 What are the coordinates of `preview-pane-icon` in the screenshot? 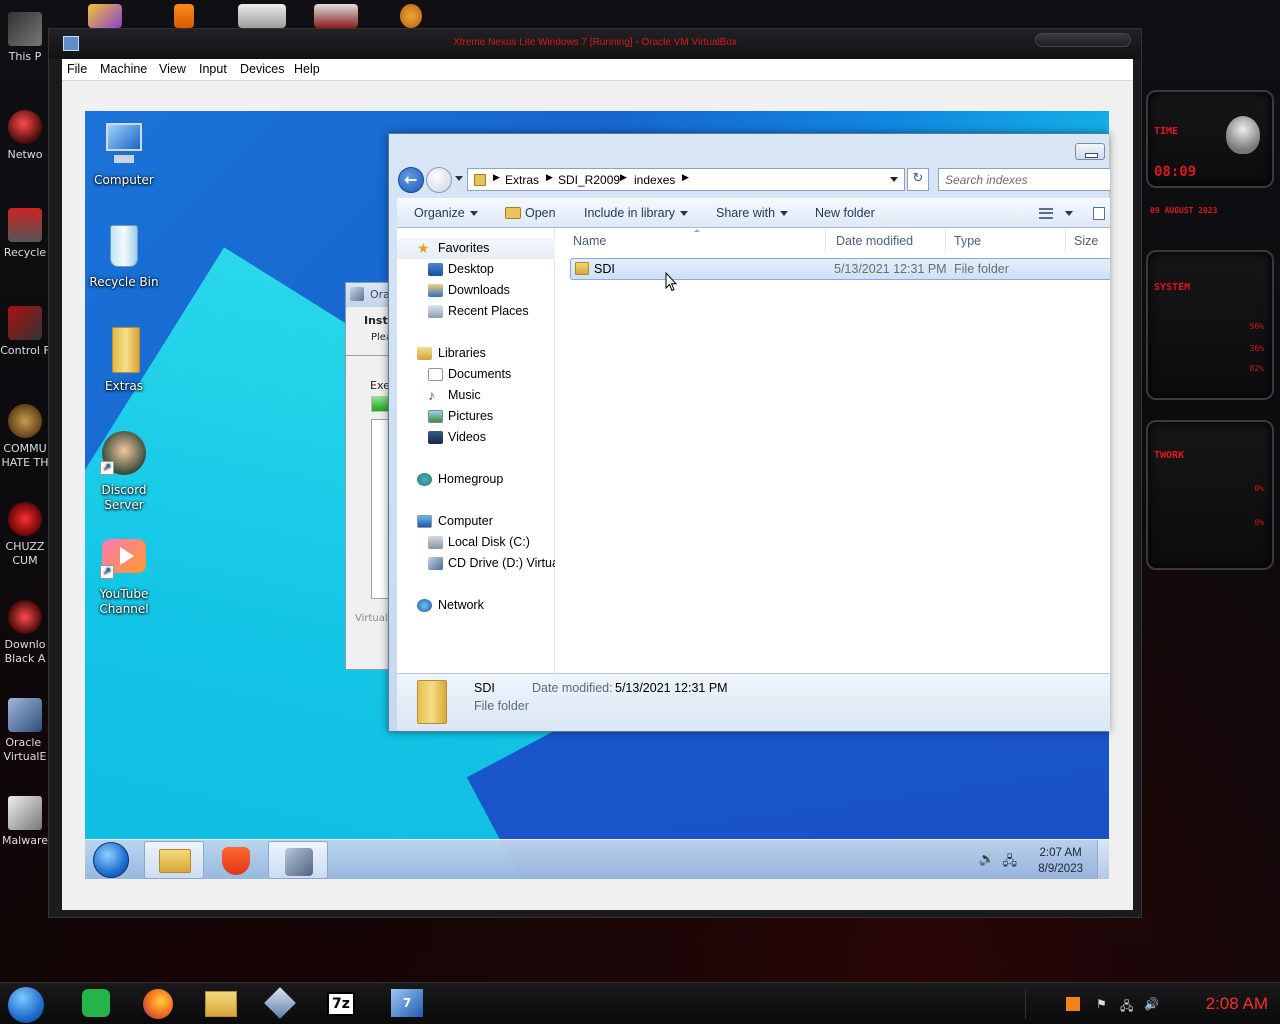 It's located at (1099, 213).